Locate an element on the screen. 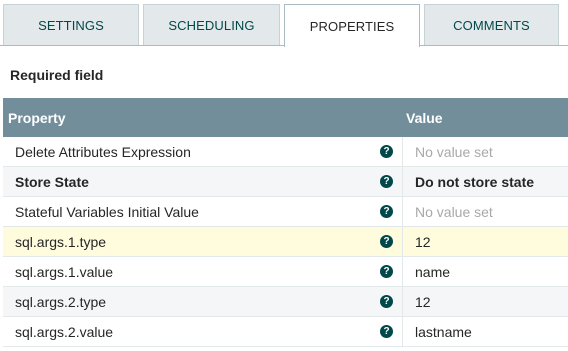  table-row-selected: sql.args.1.type ? 12 is located at coordinates (285, 242).